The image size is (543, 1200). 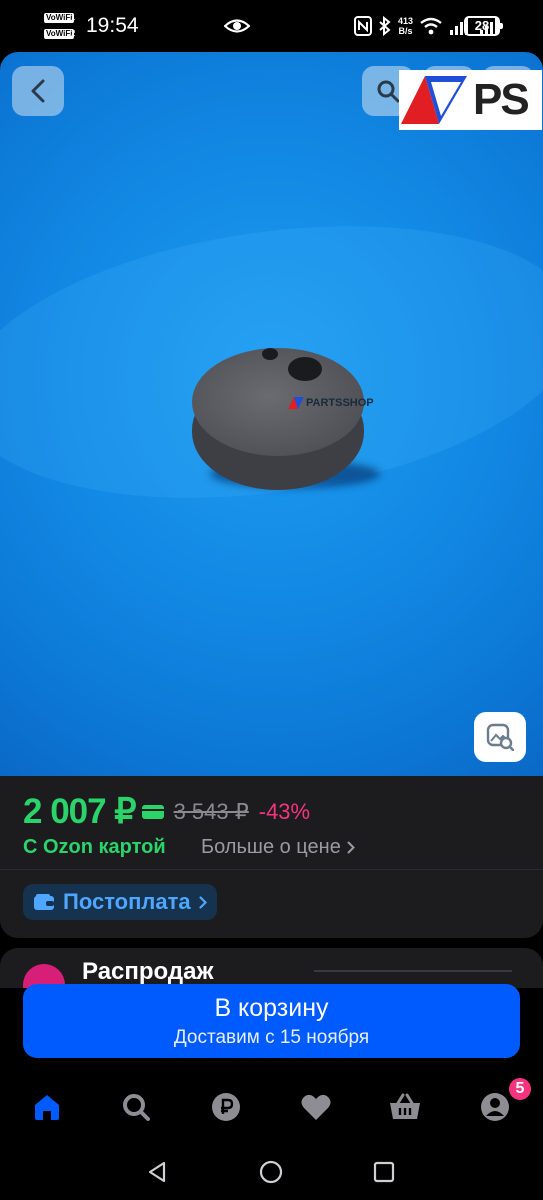 I want to click on profile-icon, so click(x=495, y=1107).